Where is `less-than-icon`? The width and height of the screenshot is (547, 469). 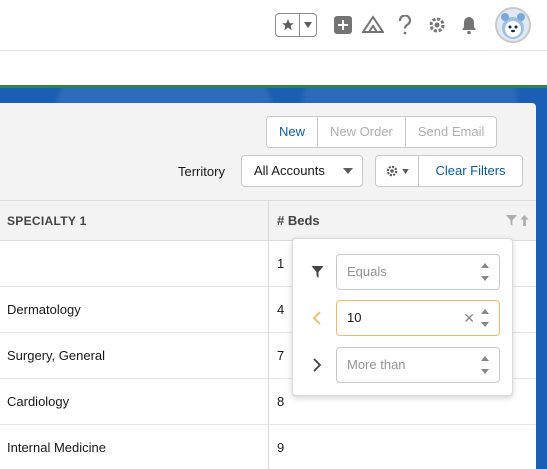 less-than-icon is located at coordinates (317, 318).